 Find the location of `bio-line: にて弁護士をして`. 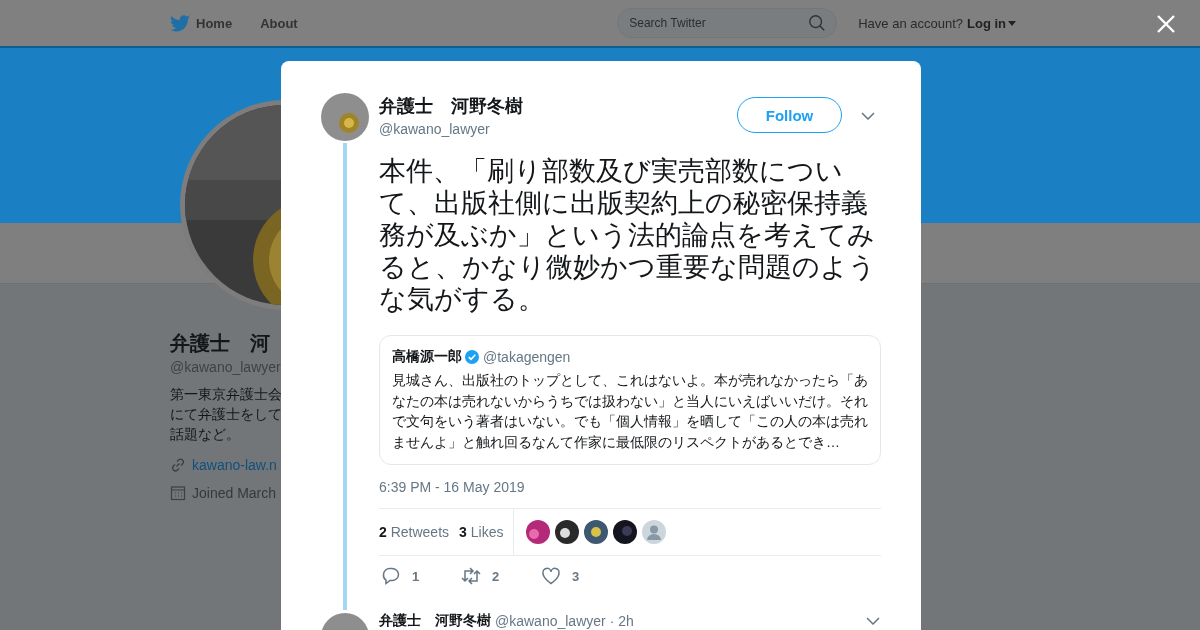

bio-line: にて弁護士をして is located at coordinates (226, 415).